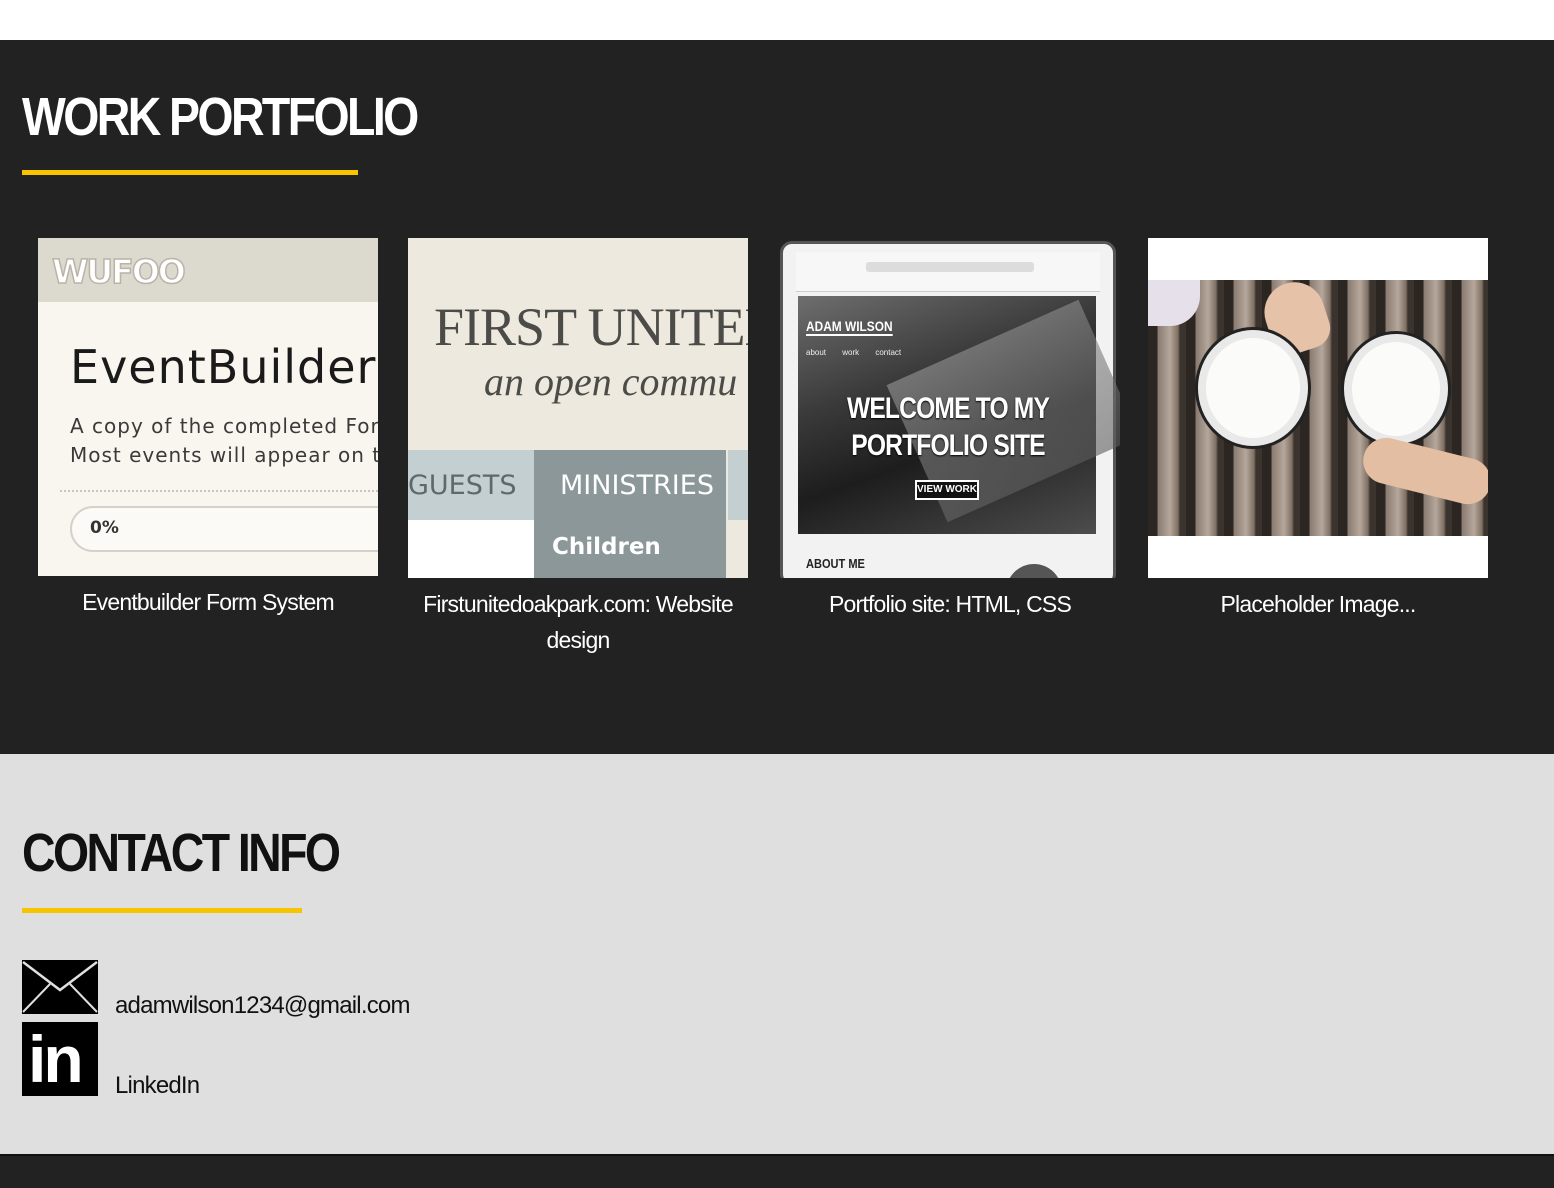  I want to click on wufoo-logo: WUFOO, so click(118, 271).